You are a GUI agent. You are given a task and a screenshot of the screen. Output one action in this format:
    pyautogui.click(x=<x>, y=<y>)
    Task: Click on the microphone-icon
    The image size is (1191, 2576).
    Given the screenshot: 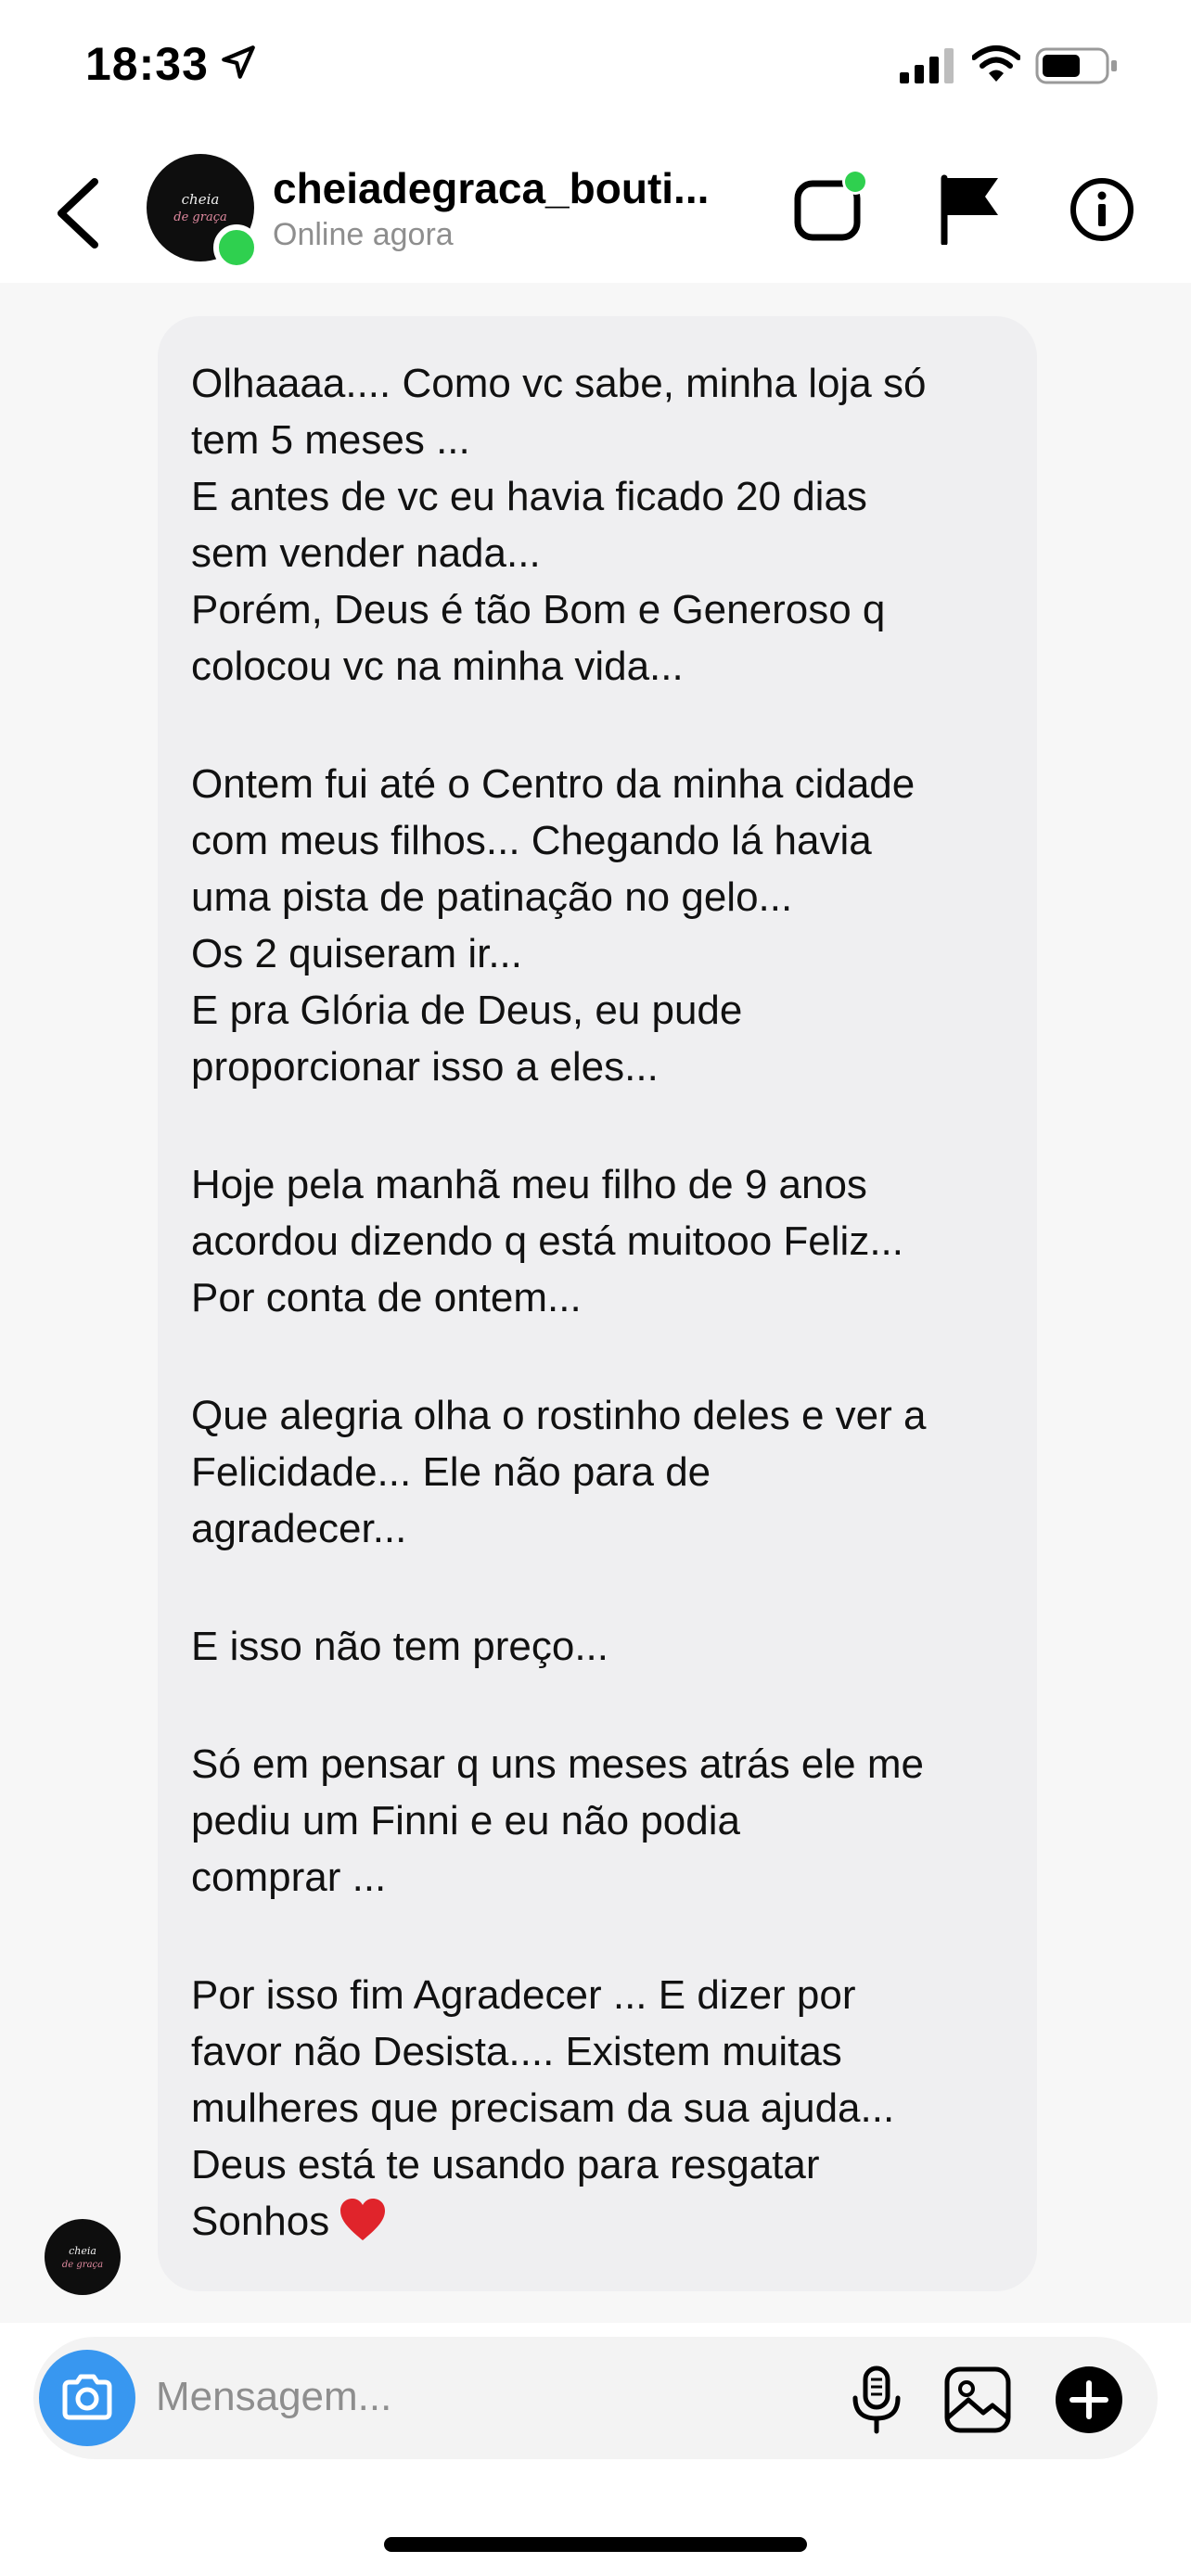 What is the action you would take?
    pyautogui.click(x=876, y=2400)
    